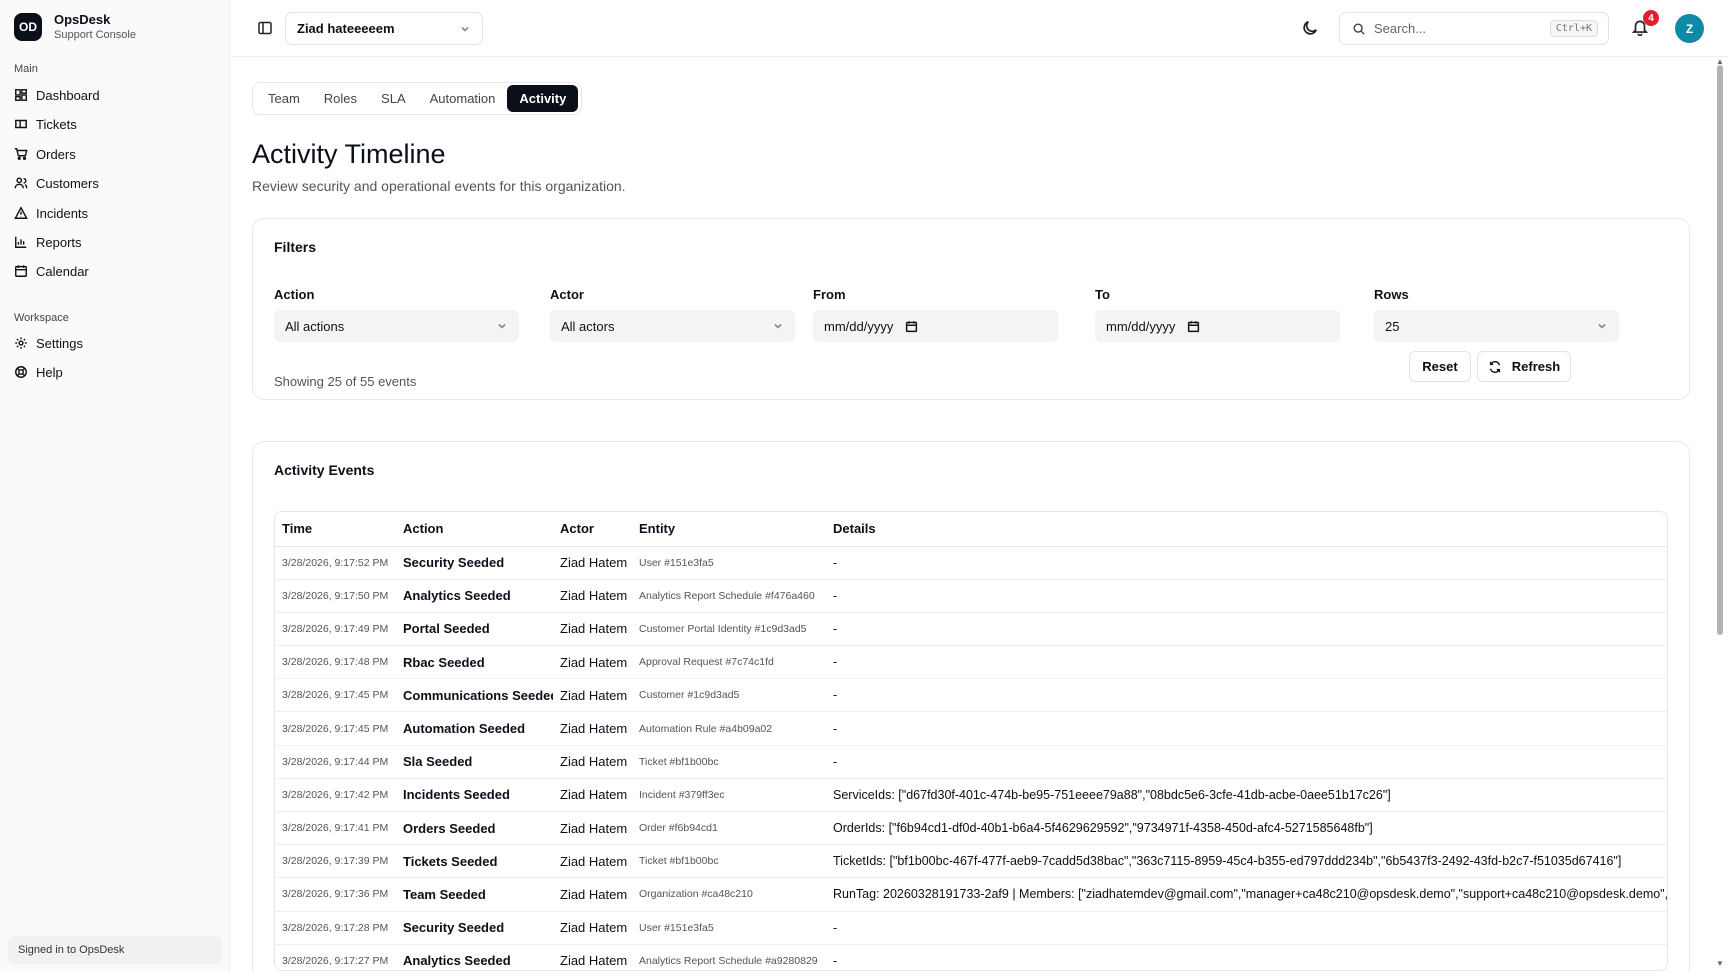 The image size is (1728, 972). What do you see at coordinates (45, 124) in the screenshot?
I see `sidebar-item-tickets: Tickets` at bounding box center [45, 124].